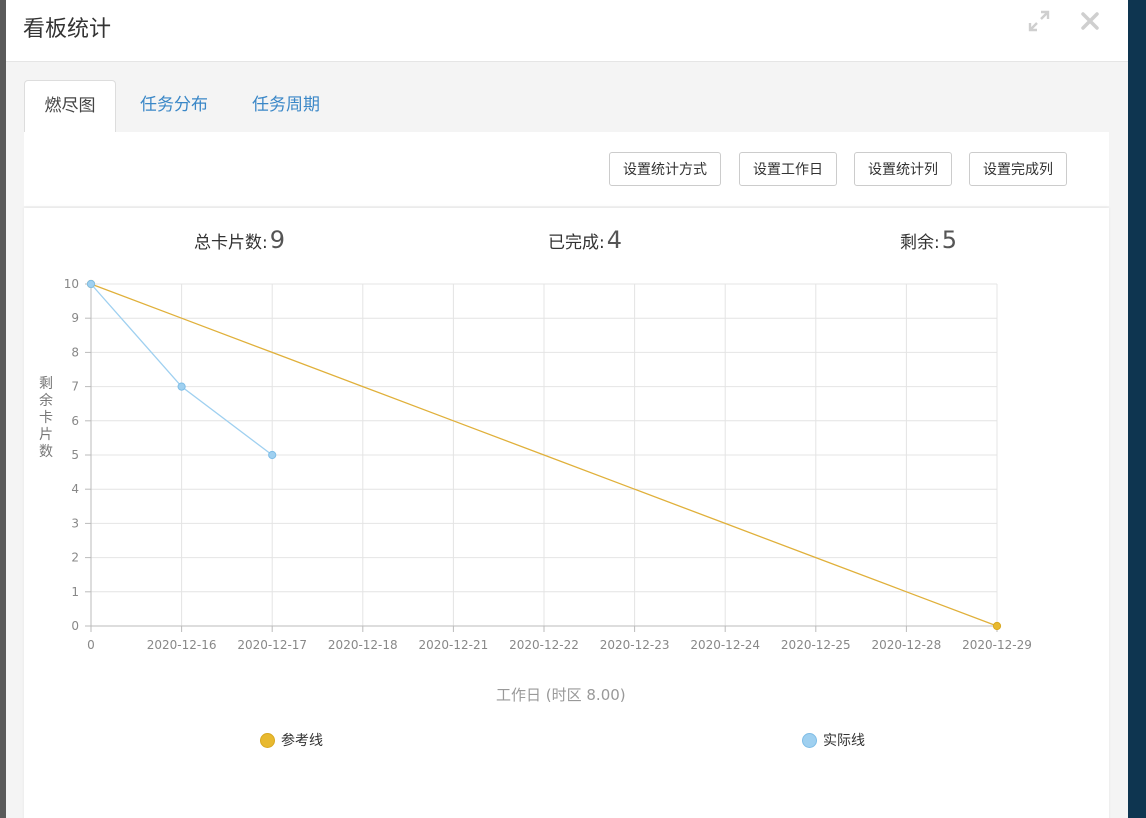 The image size is (1146, 818). Describe the element at coordinates (286, 106) in the screenshot. I see `tab-task-cycle: 任务周期` at that location.